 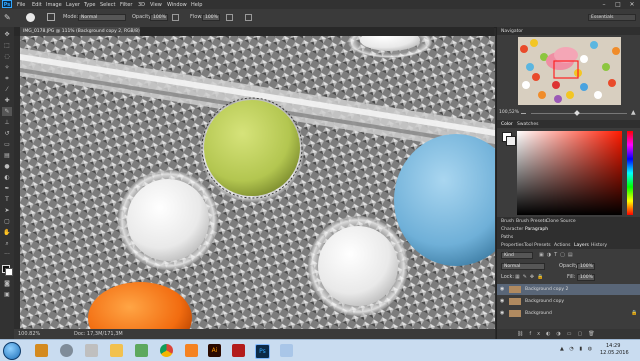 I want to click on tab-properties: Properties, so click(x=512, y=245).